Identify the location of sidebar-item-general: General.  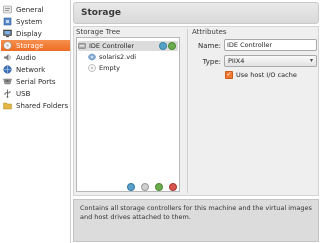
(35, 9).